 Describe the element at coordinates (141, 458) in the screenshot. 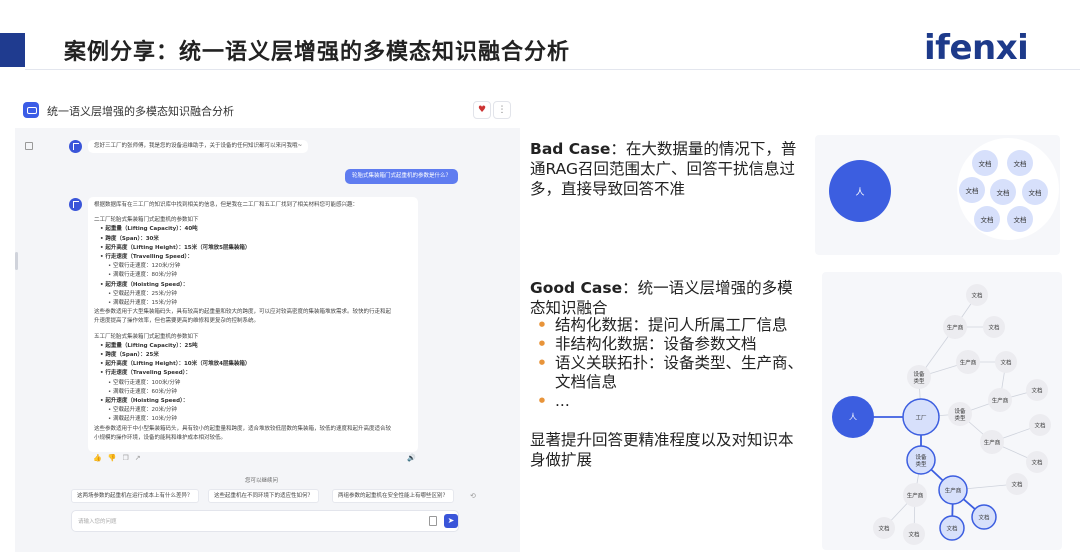

I see `share-icon: ↗` at that location.